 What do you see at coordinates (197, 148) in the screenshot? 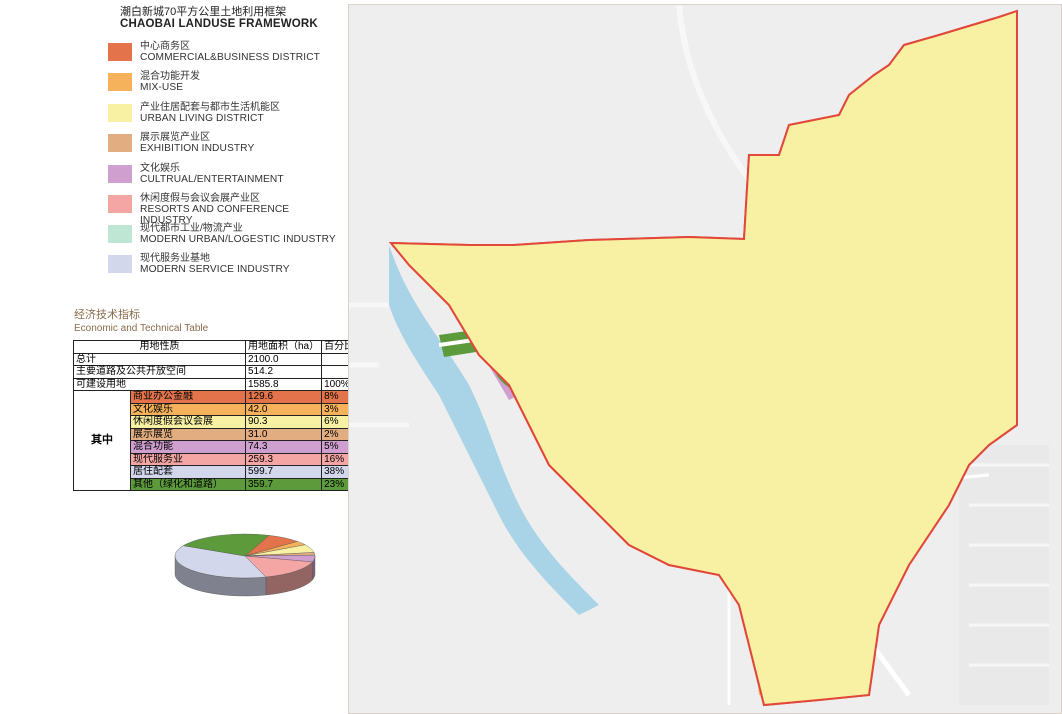
I see `legend-label-en: EXHIBITION INDUSTRY` at bounding box center [197, 148].